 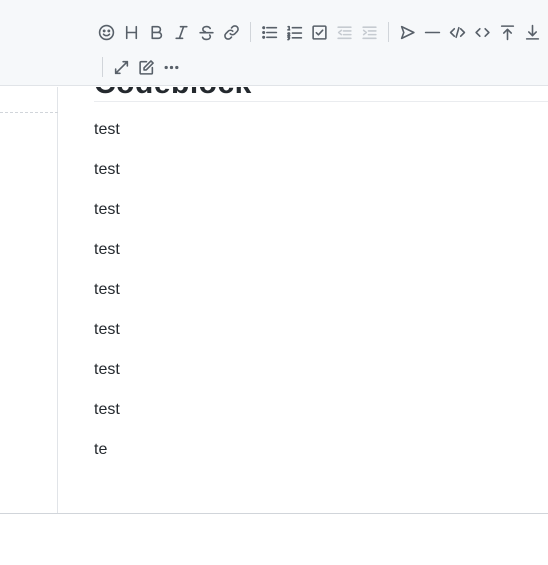 What do you see at coordinates (131, 32) in the screenshot?
I see `heading-icon` at bounding box center [131, 32].